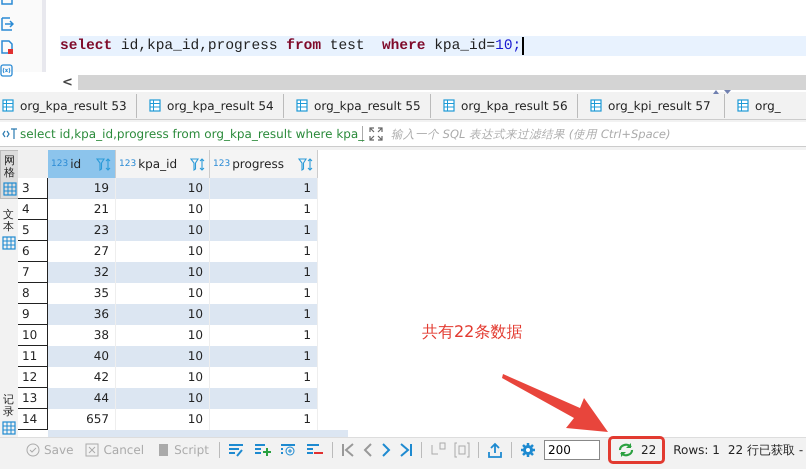 Image resolution: width=806 pixels, height=469 pixels. I want to click on result-tab: org_kpa_result 53, so click(68, 106).